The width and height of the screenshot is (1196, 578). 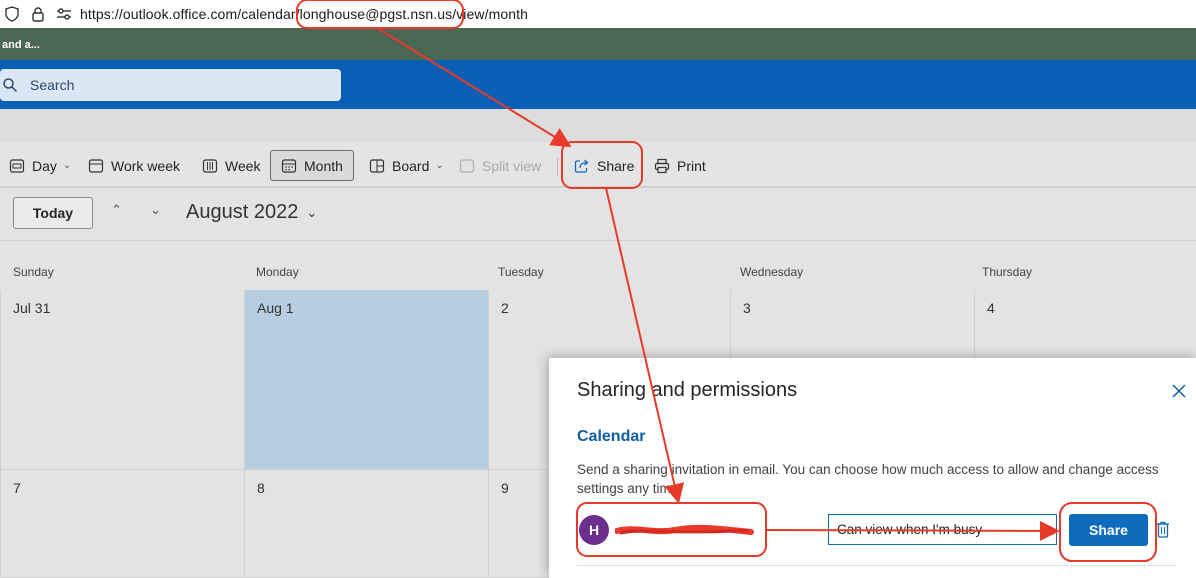 I want to click on weekday-label: Sunday, so click(x=33, y=272).